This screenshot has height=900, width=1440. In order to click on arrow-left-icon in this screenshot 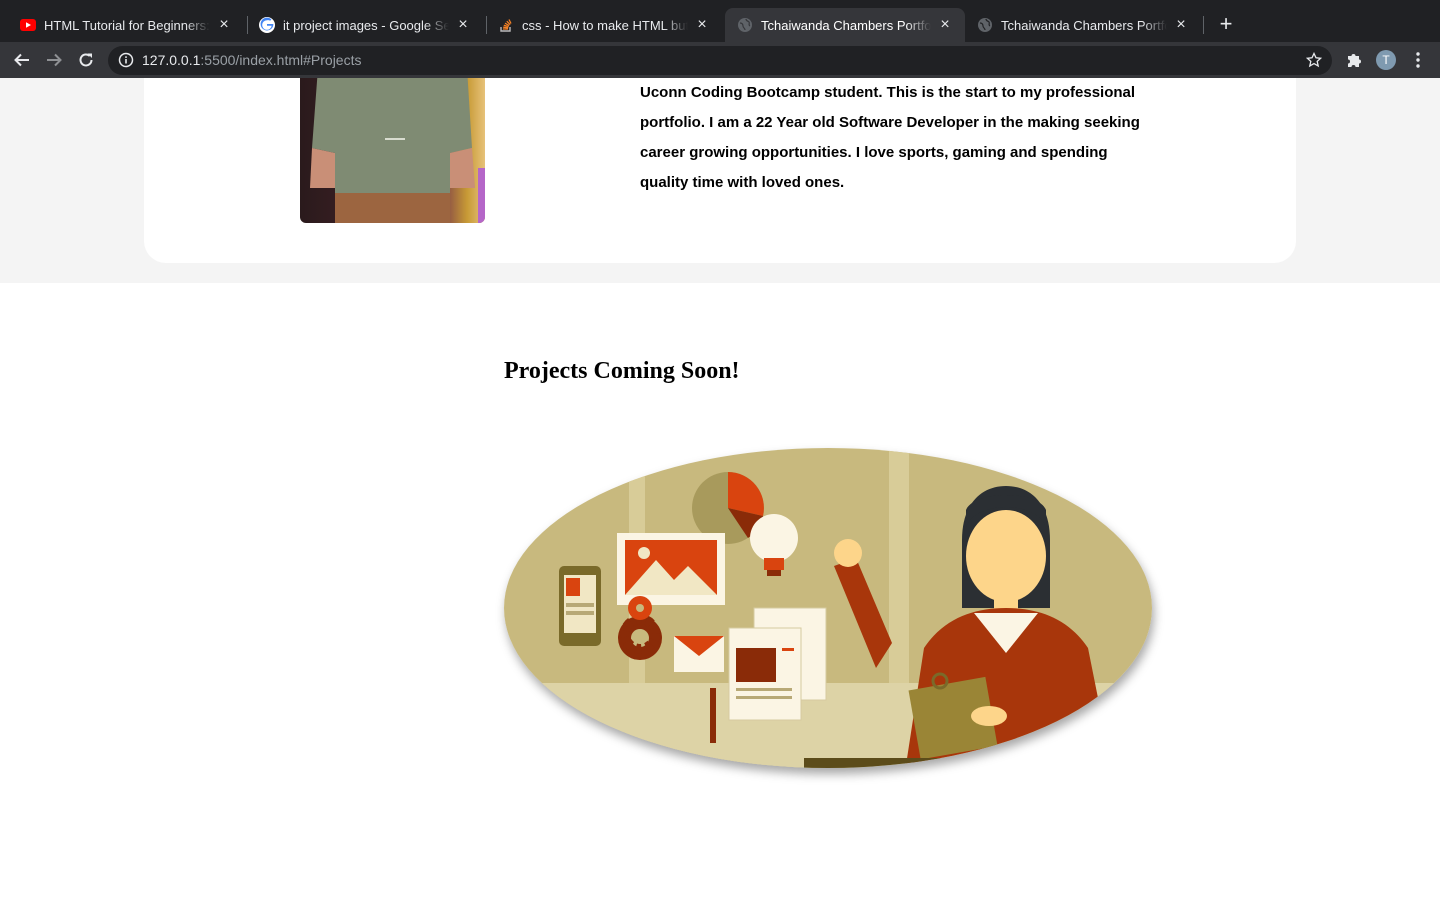, I will do `click(21, 60)`.